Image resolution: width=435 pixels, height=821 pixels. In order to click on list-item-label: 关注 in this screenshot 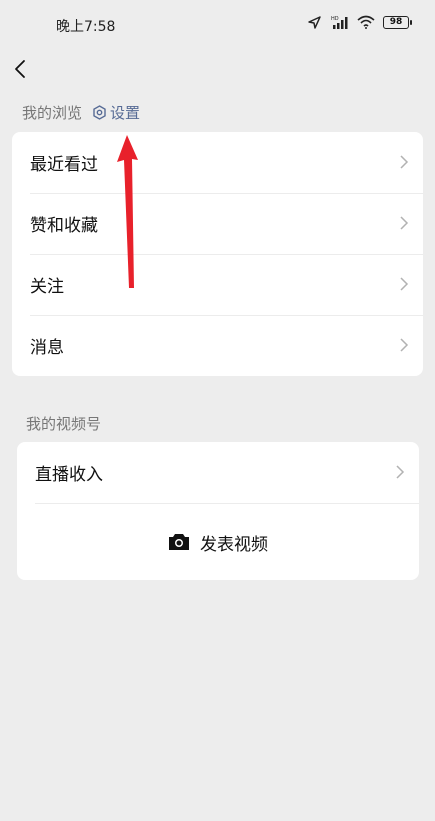, I will do `click(47, 287)`.